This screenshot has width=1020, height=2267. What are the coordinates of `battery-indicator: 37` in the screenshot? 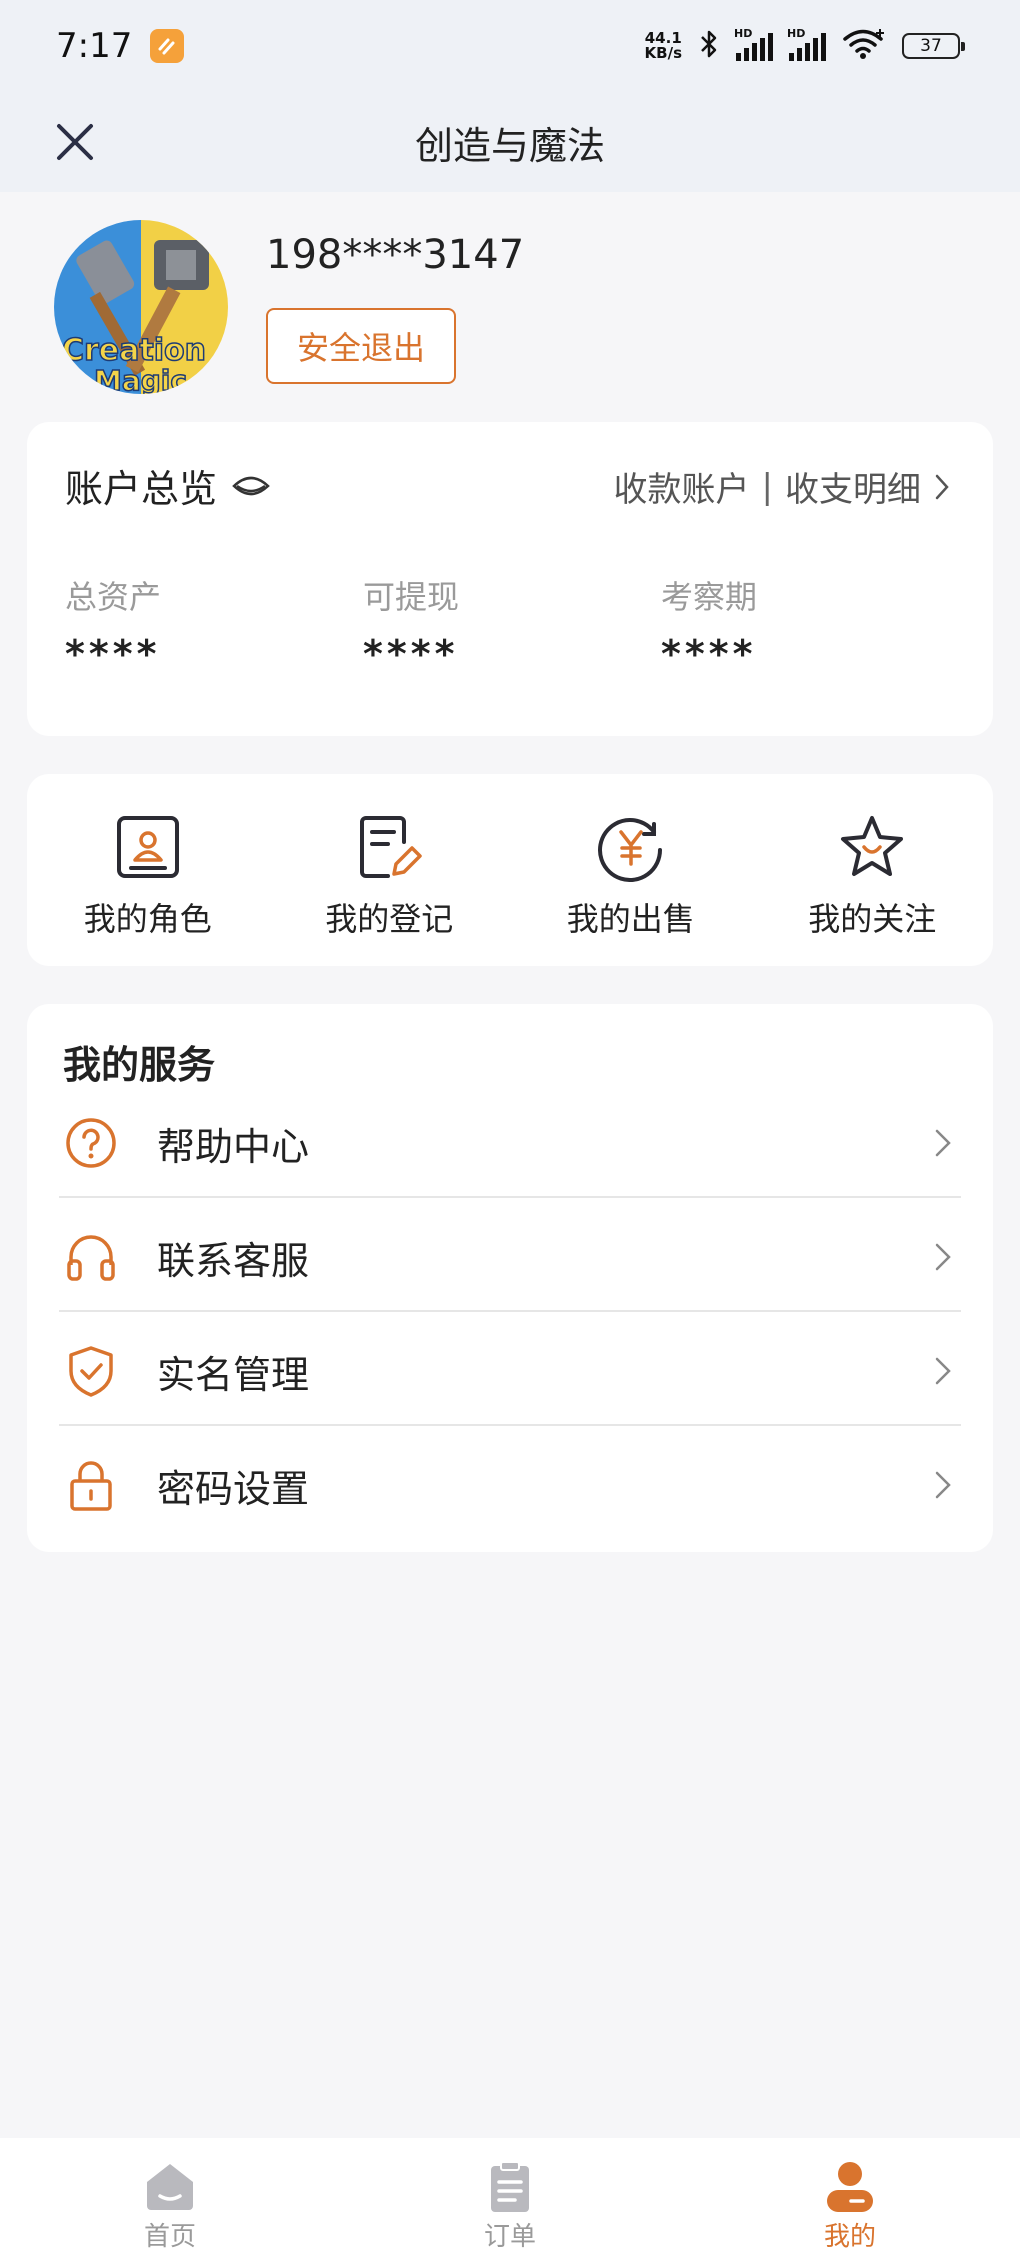 It's located at (933, 46).